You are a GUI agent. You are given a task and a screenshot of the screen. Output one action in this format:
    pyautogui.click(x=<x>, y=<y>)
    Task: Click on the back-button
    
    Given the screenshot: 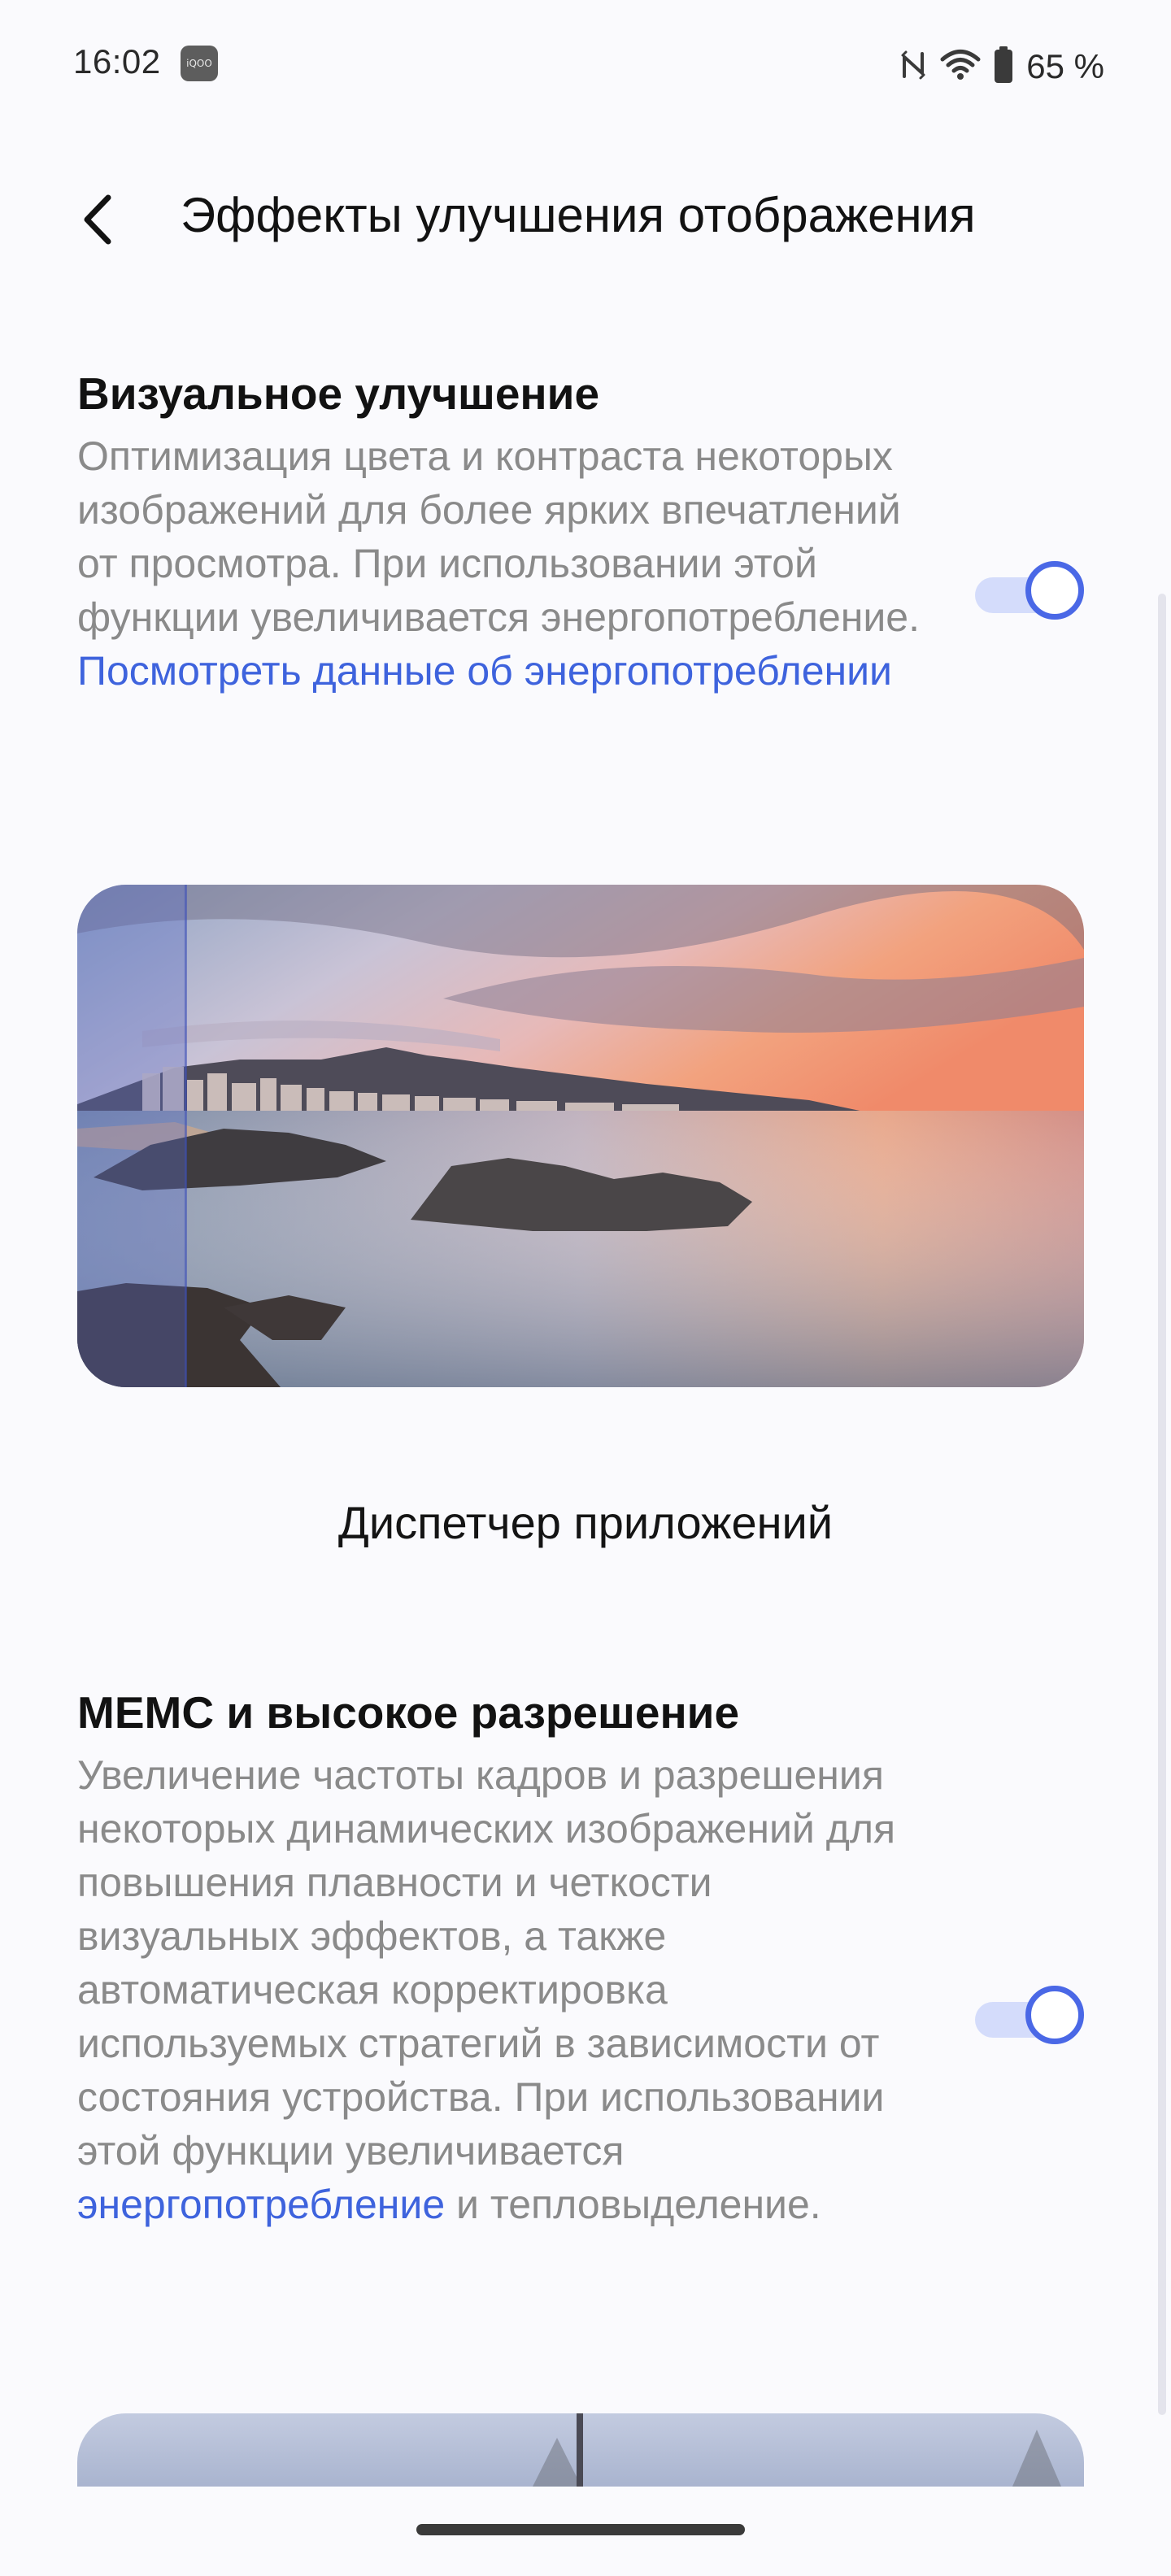 What is the action you would take?
    pyautogui.click(x=99, y=221)
    